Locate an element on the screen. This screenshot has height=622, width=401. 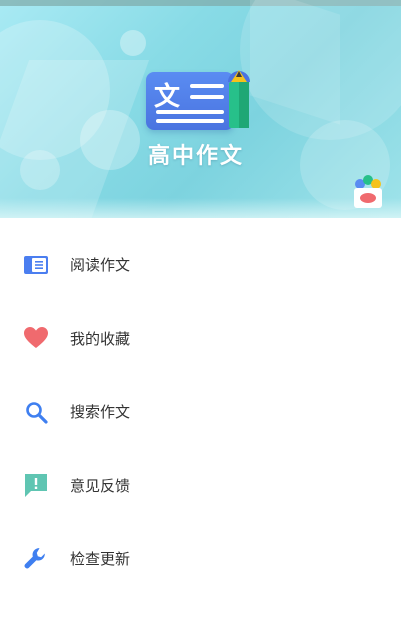
menu-item-check-update: 检查更新 is located at coordinates (200, 559).